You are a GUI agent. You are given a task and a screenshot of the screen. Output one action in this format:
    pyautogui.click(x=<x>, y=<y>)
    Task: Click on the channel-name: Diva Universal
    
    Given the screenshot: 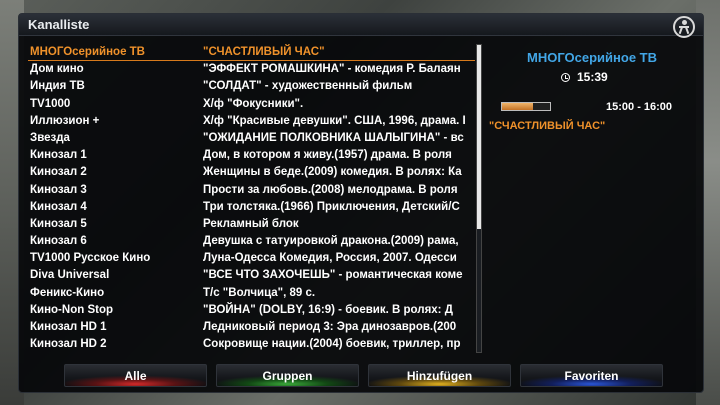 What is the action you would take?
    pyautogui.click(x=70, y=275)
    